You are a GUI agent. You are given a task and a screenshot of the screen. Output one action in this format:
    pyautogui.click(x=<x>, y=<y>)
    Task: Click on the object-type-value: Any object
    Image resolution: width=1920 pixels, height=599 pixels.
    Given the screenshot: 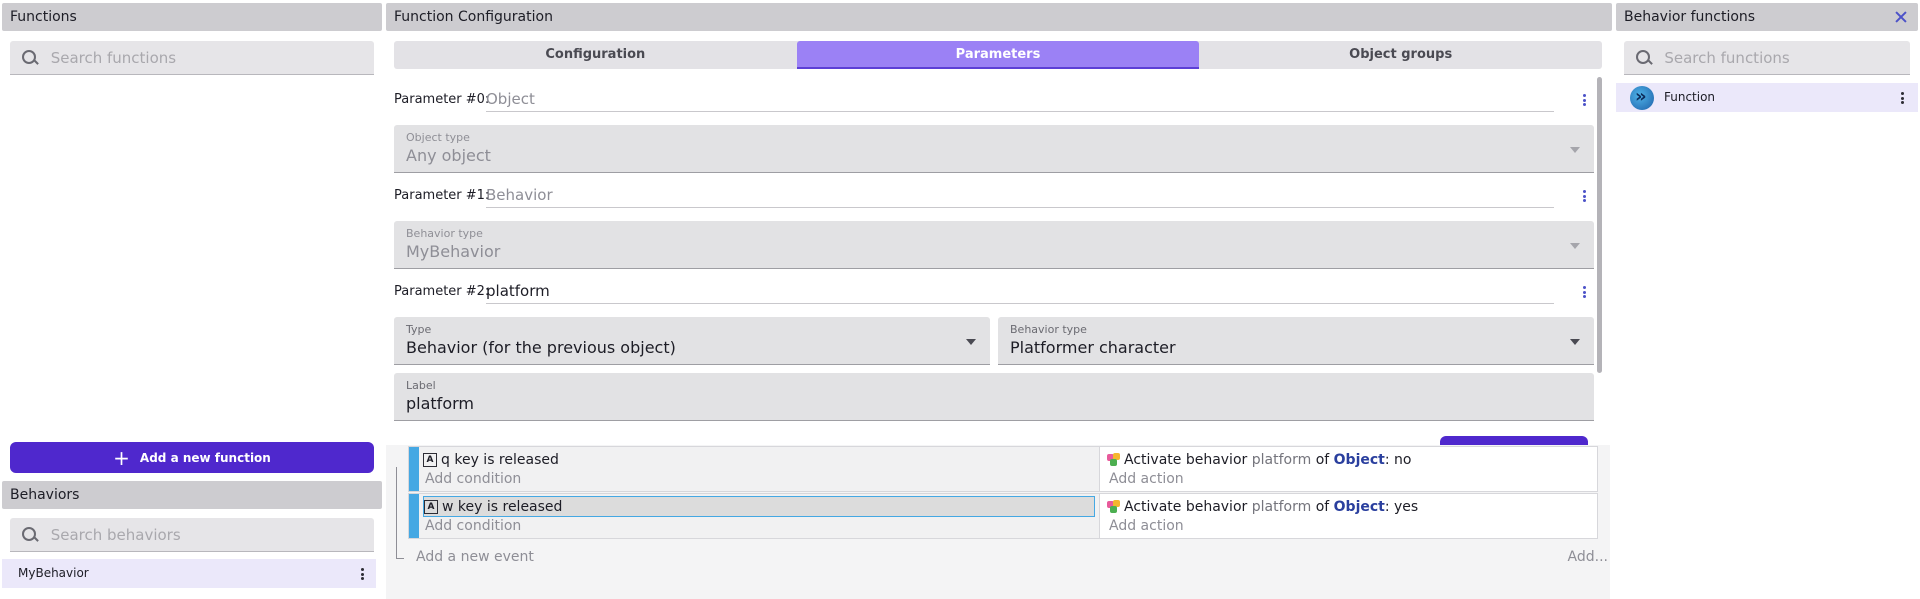 What is the action you would take?
    pyautogui.click(x=448, y=155)
    